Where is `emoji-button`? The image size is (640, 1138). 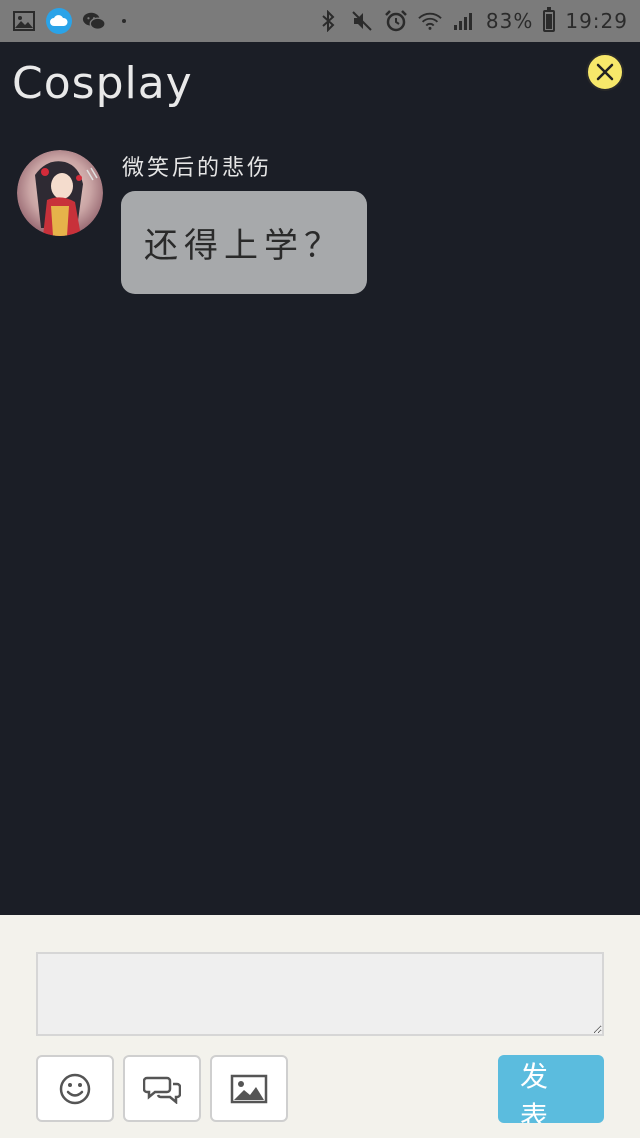 emoji-button is located at coordinates (75, 1088).